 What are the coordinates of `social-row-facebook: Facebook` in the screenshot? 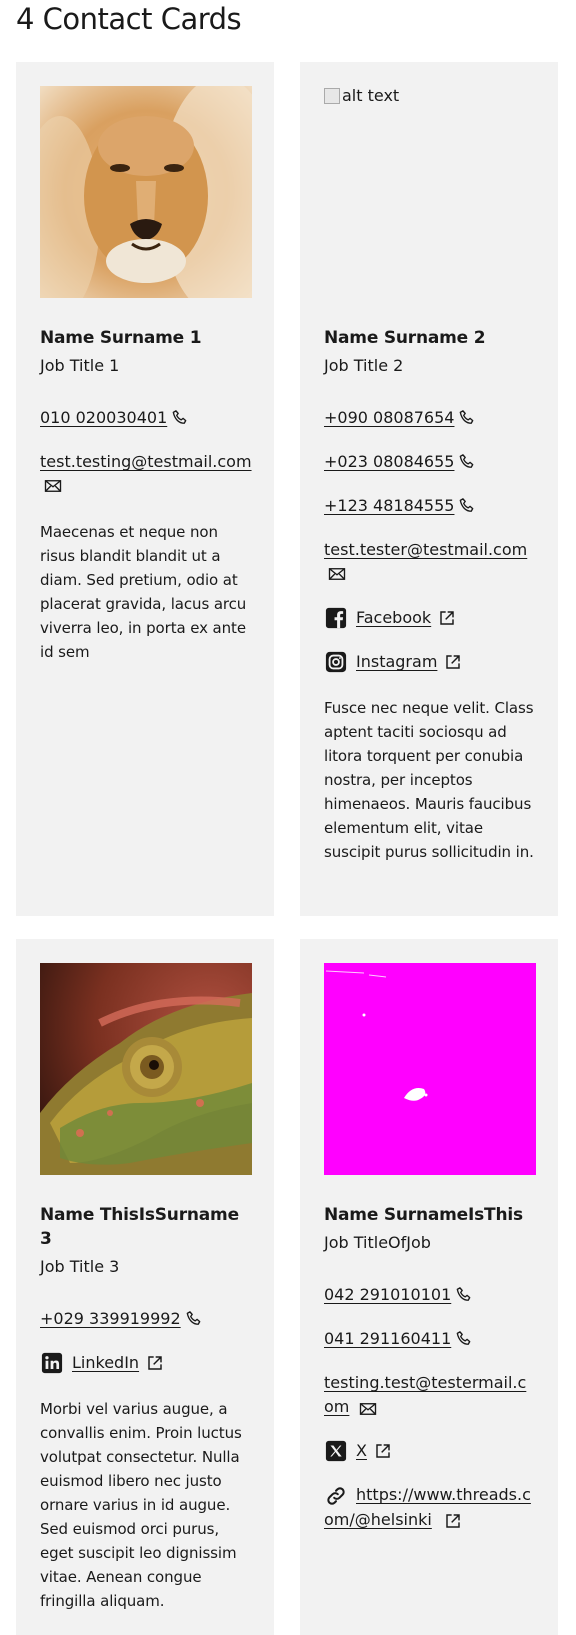 It's located at (429, 618).